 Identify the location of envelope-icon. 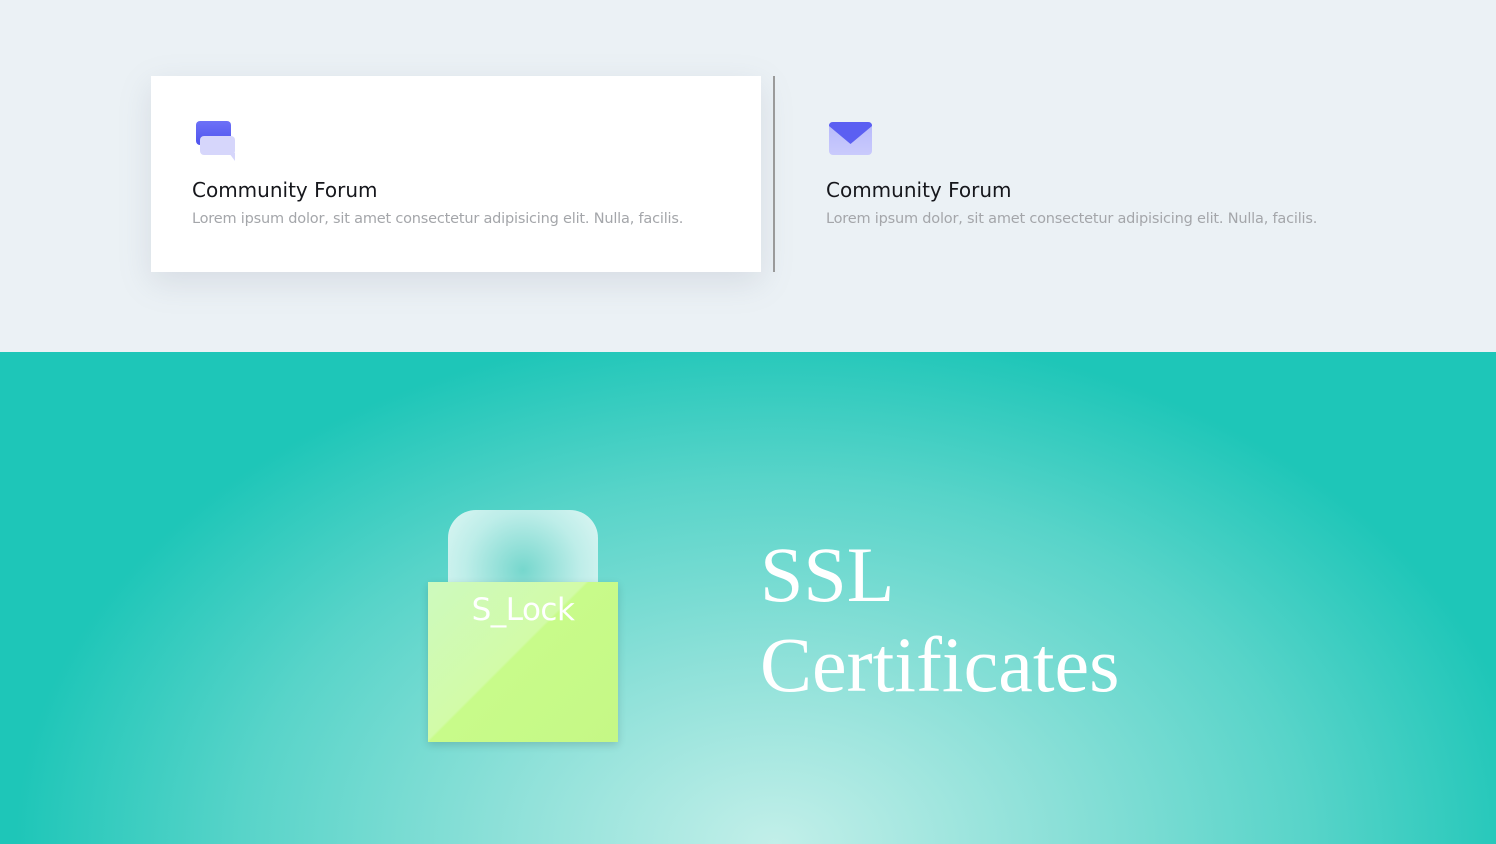
(850, 141).